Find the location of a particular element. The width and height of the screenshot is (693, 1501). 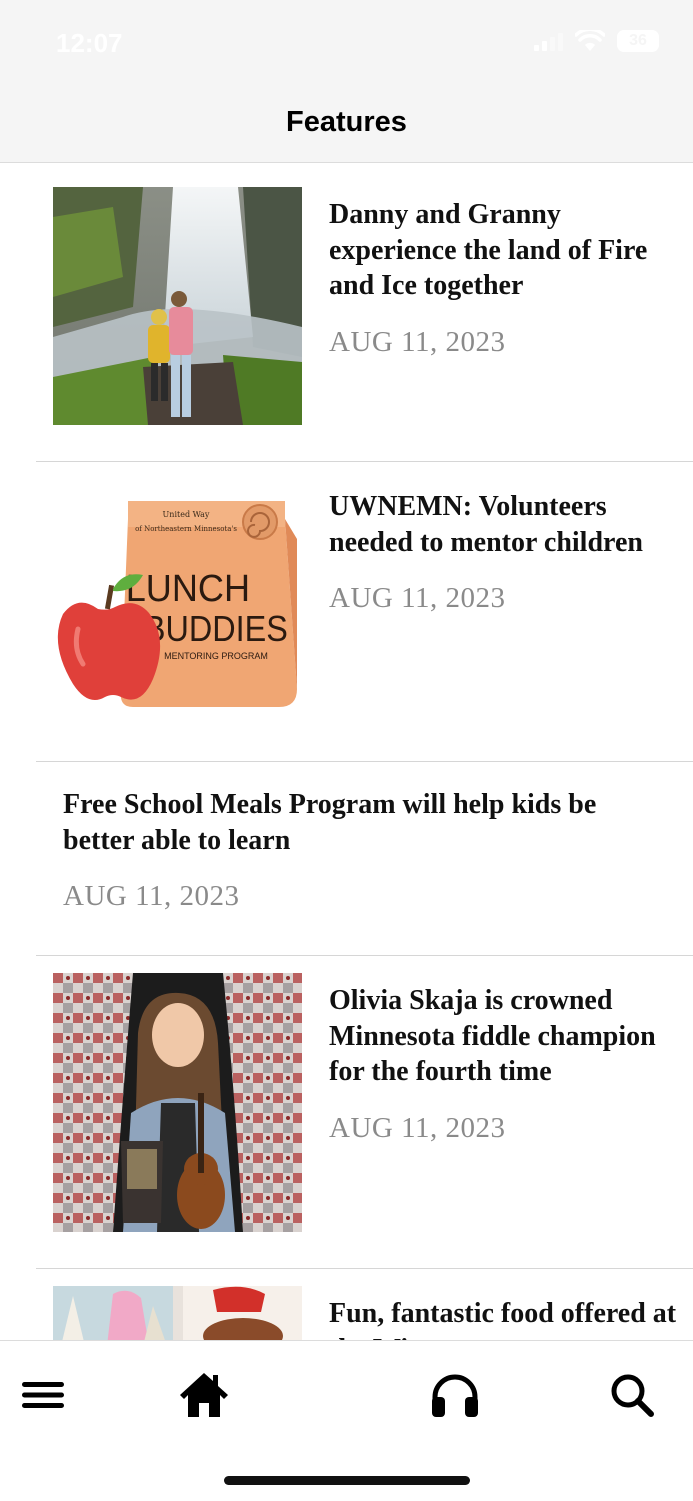

article-thumbnail-fiddle is located at coordinates (177, 1102).